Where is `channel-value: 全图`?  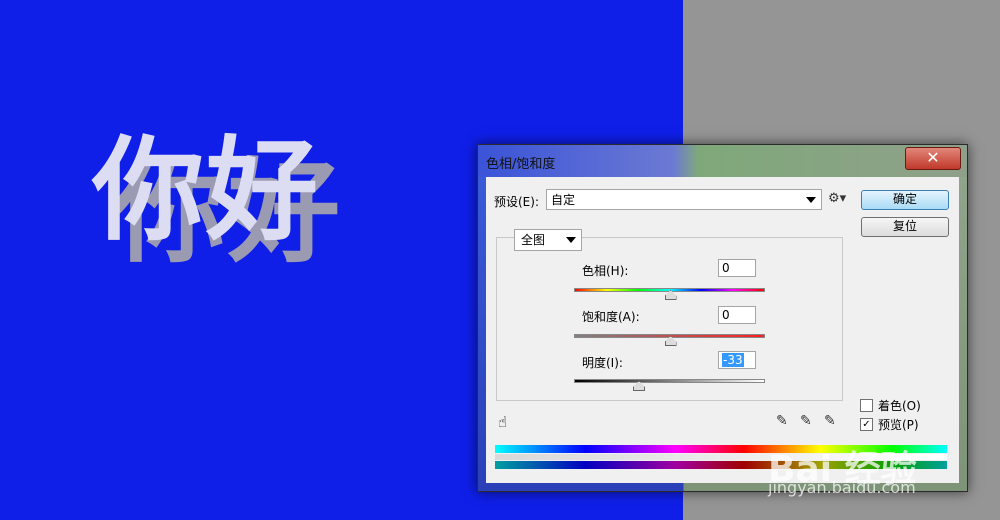 channel-value: 全图 is located at coordinates (533, 240).